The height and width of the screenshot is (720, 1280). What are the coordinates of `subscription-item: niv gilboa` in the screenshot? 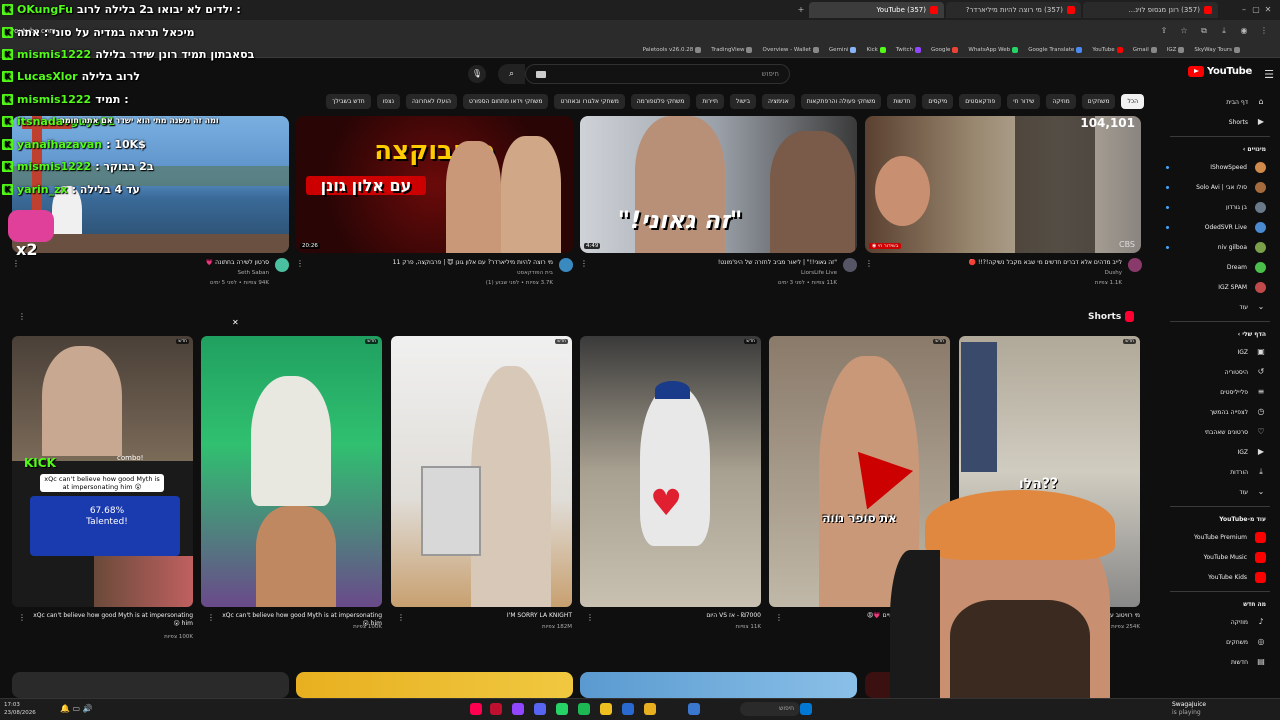 It's located at (1220, 247).